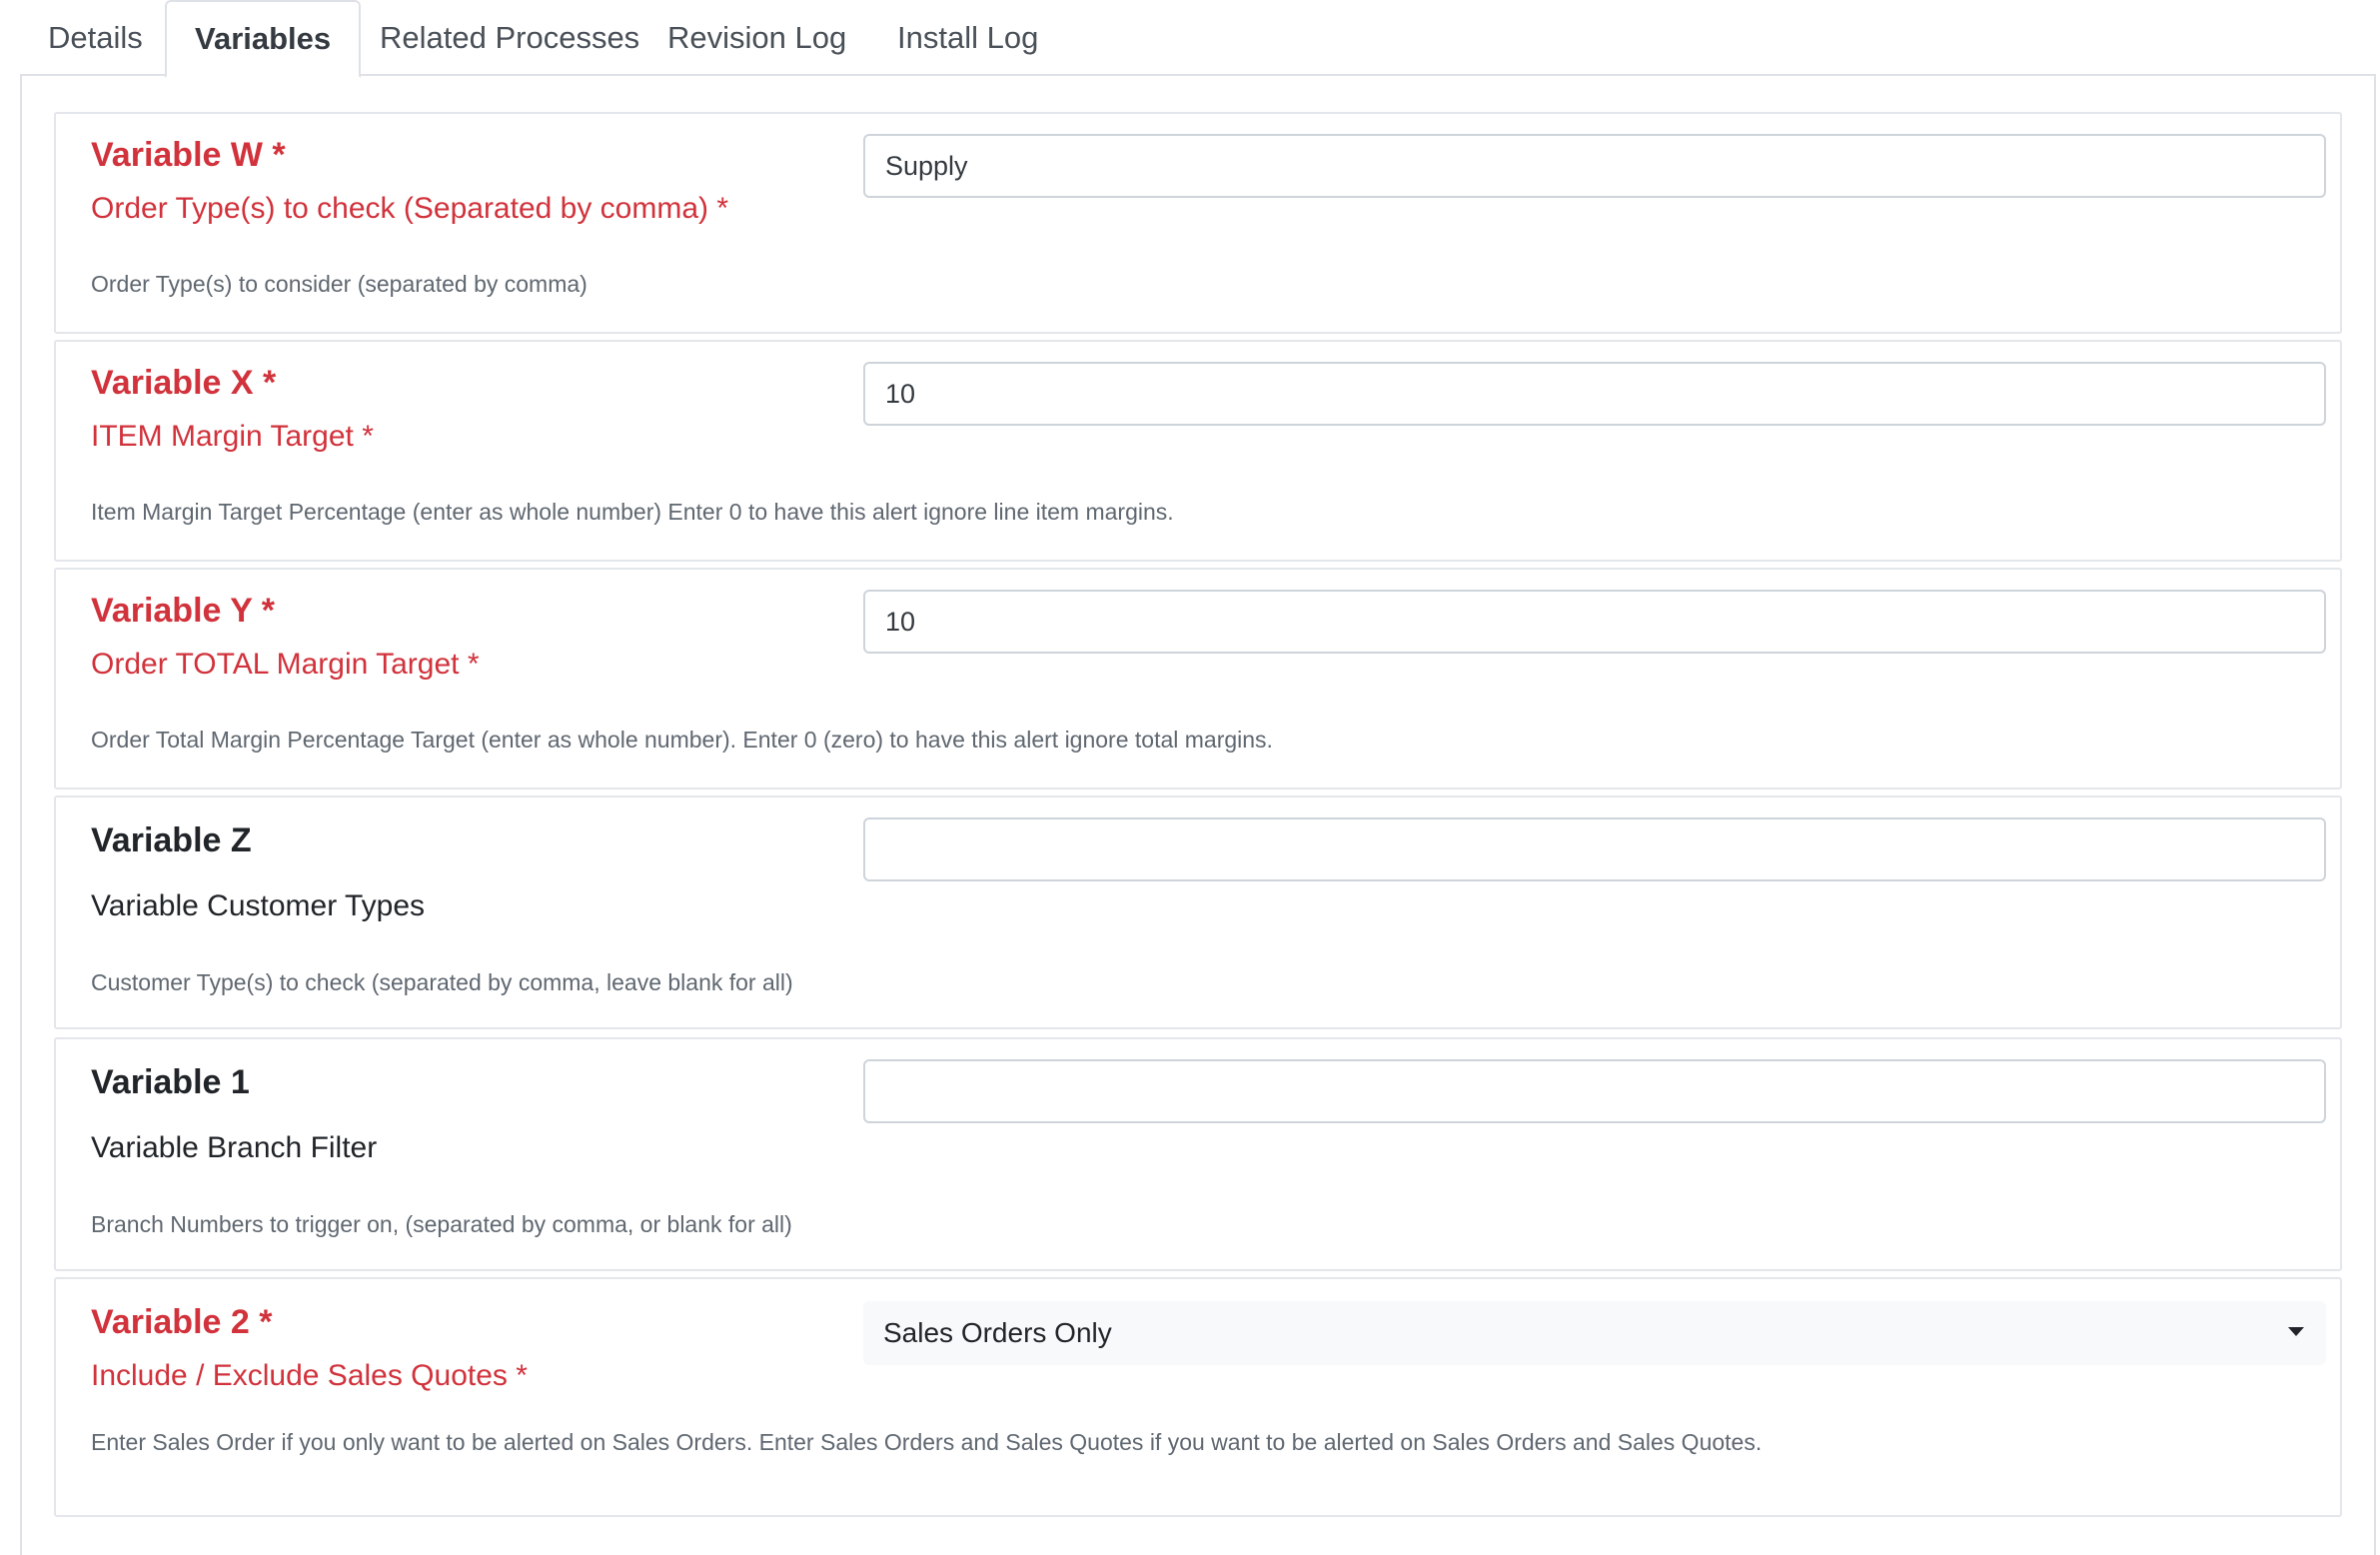 This screenshot has height=1555, width=2380. I want to click on variable-title: Variable X *, so click(184, 383).